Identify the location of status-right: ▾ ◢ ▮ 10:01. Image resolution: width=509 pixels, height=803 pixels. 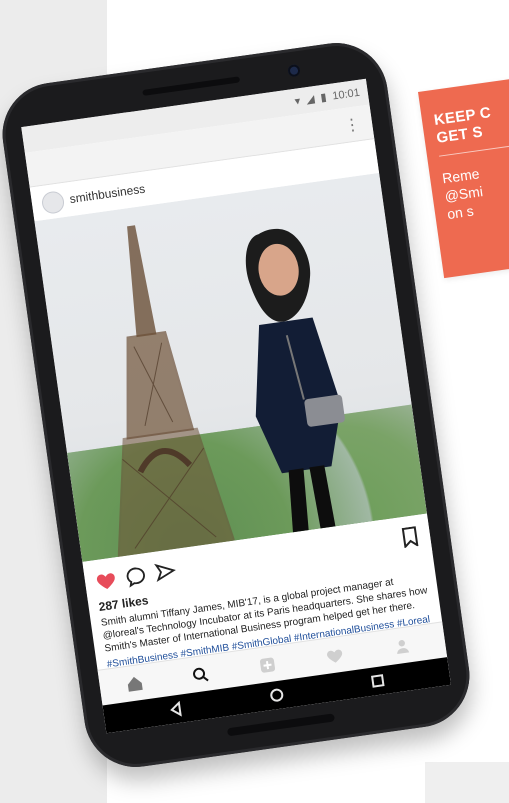
(327, 97).